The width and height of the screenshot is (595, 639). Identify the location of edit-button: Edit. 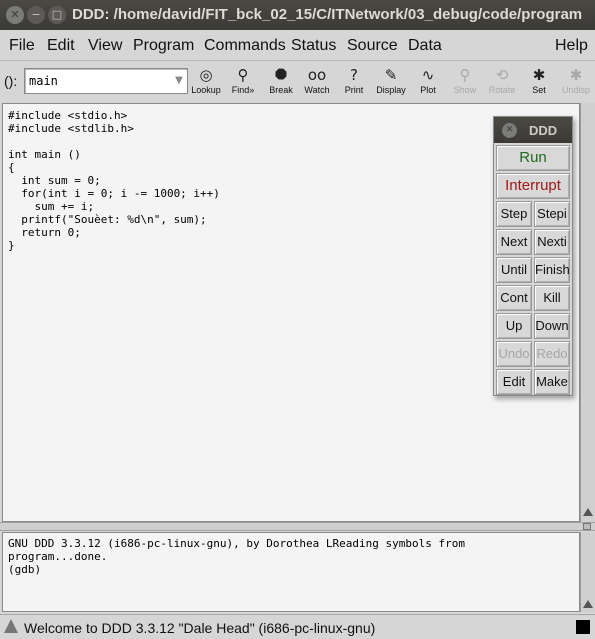
(514, 382).